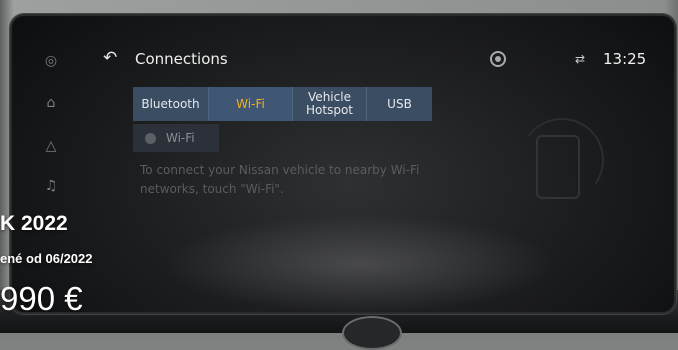 The width and height of the screenshot is (678, 350). I want to click on wifi-toggle-label: Wi-Fi, so click(180, 138).